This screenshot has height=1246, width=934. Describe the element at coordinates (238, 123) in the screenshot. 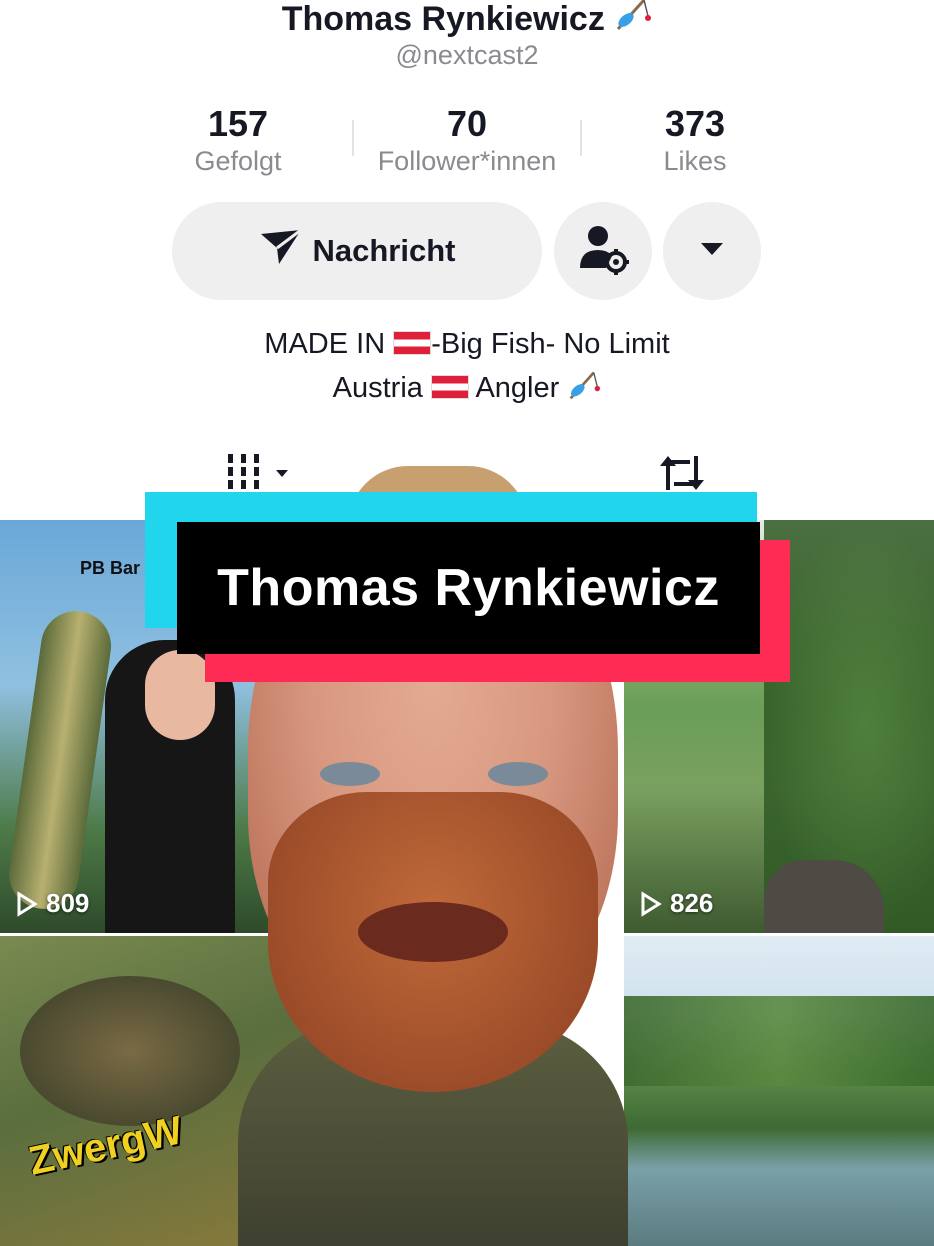

I see `stat-following-value: 157` at that location.